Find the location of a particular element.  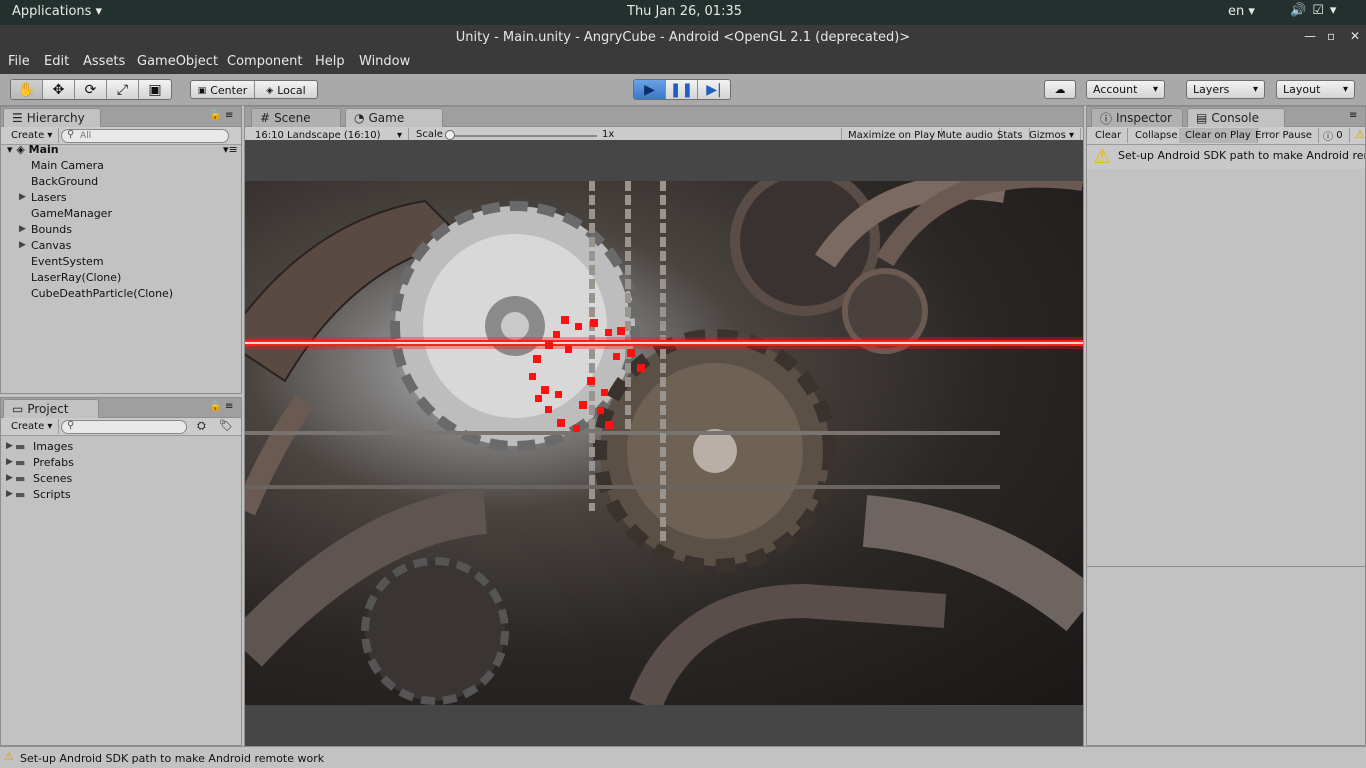

filter-type-icon: ⛭ is located at coordinates (201, 426).